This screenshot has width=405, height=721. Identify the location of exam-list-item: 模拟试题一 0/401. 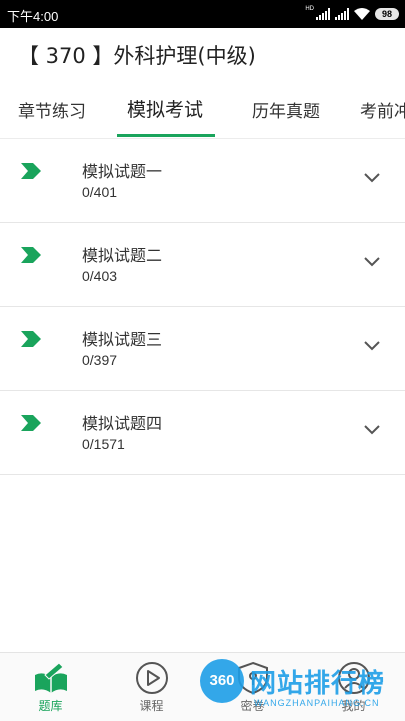
(202, 180).